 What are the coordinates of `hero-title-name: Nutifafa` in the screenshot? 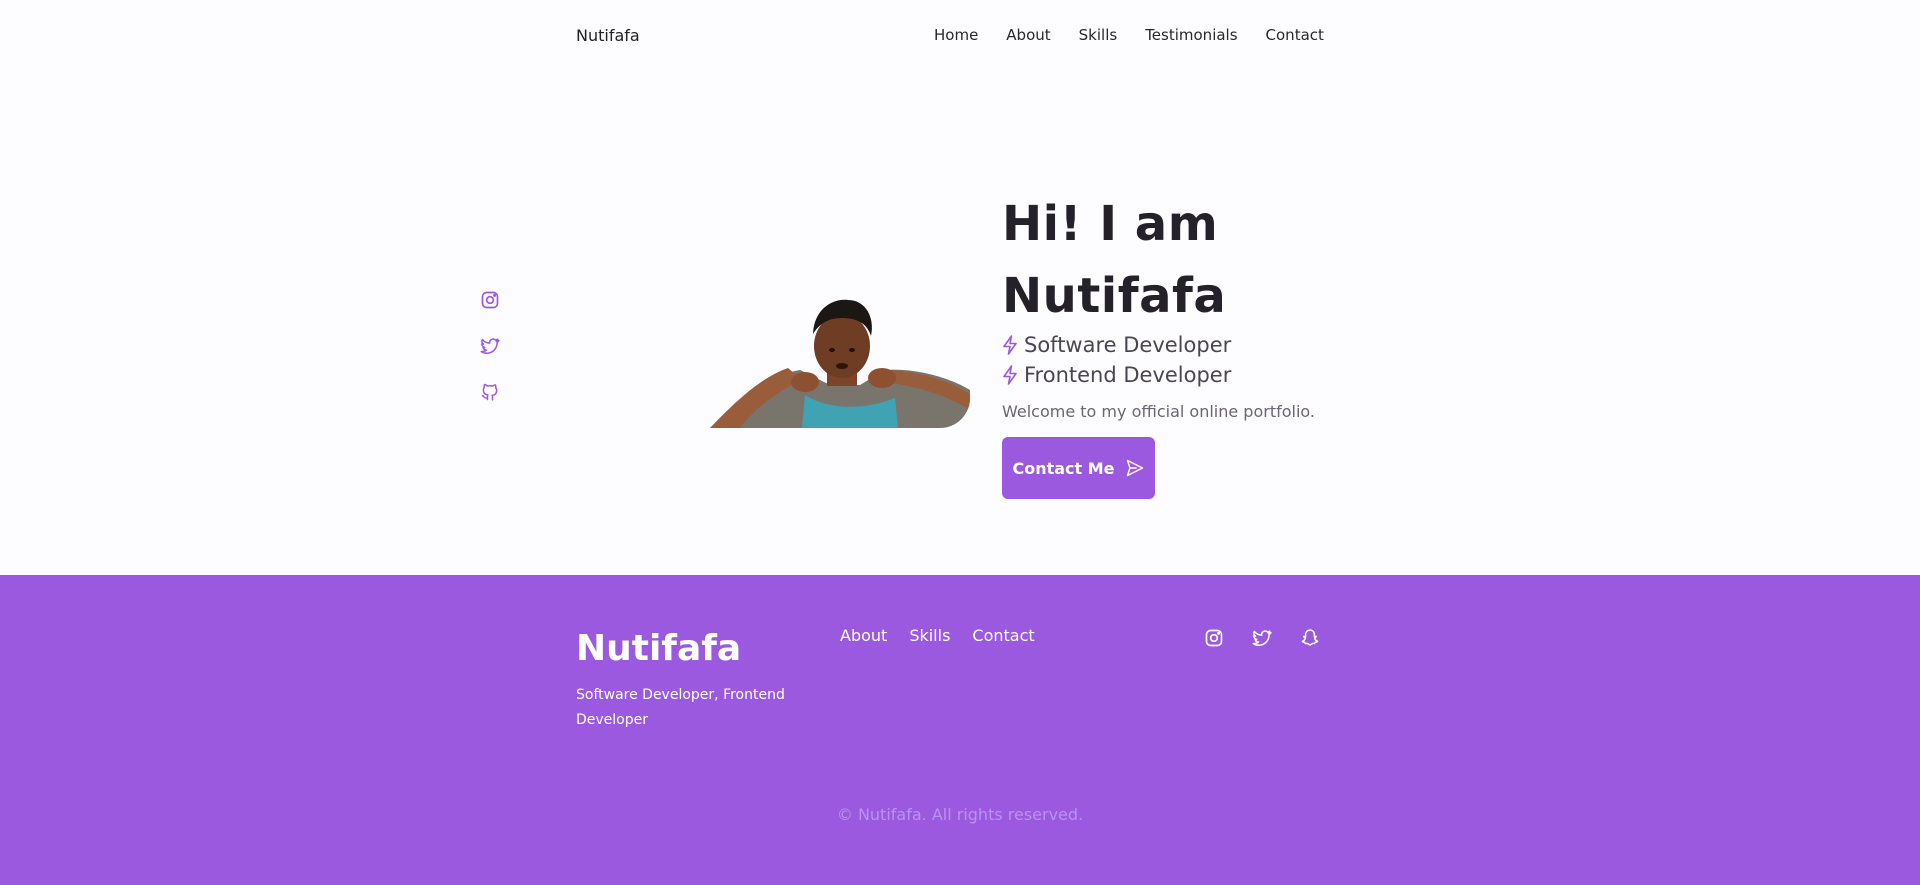 It's located at (1114, 296).